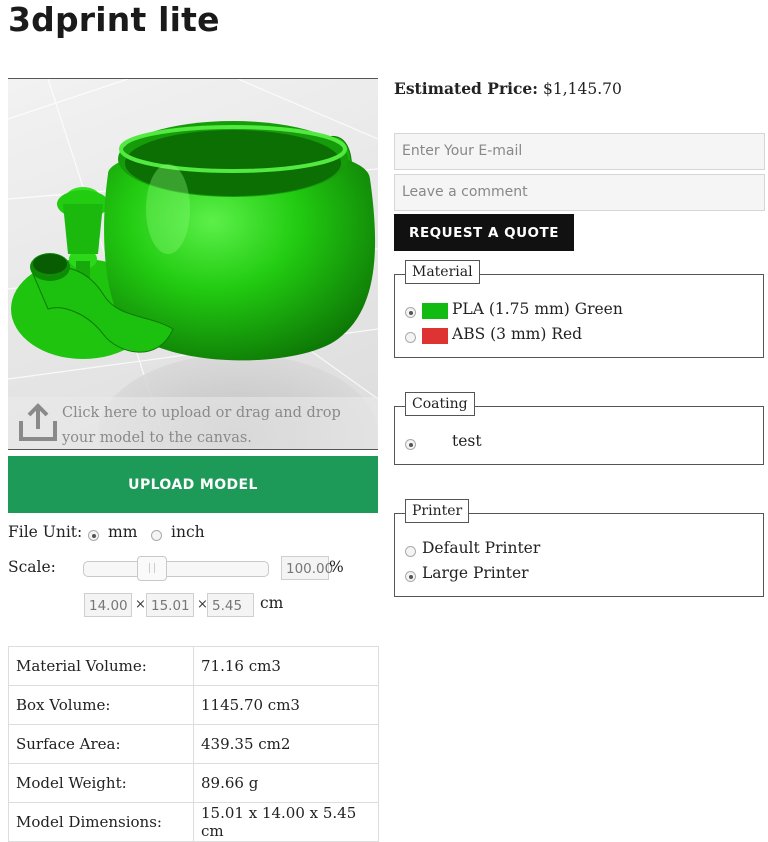 This screenshot has height=842, width=768. What do you see at coordinates (410, 337) in the screenshot?
I see `material-abs-radio` at bounding box center [410, 337].